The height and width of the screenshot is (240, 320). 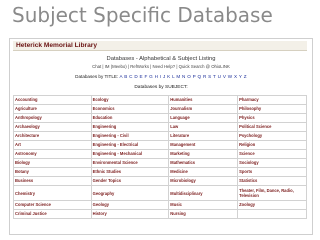 What do you see at coordinates (52, 109) in the screenshot?
I see `subject-link: Agriculture` at bounding box center [52, 109].